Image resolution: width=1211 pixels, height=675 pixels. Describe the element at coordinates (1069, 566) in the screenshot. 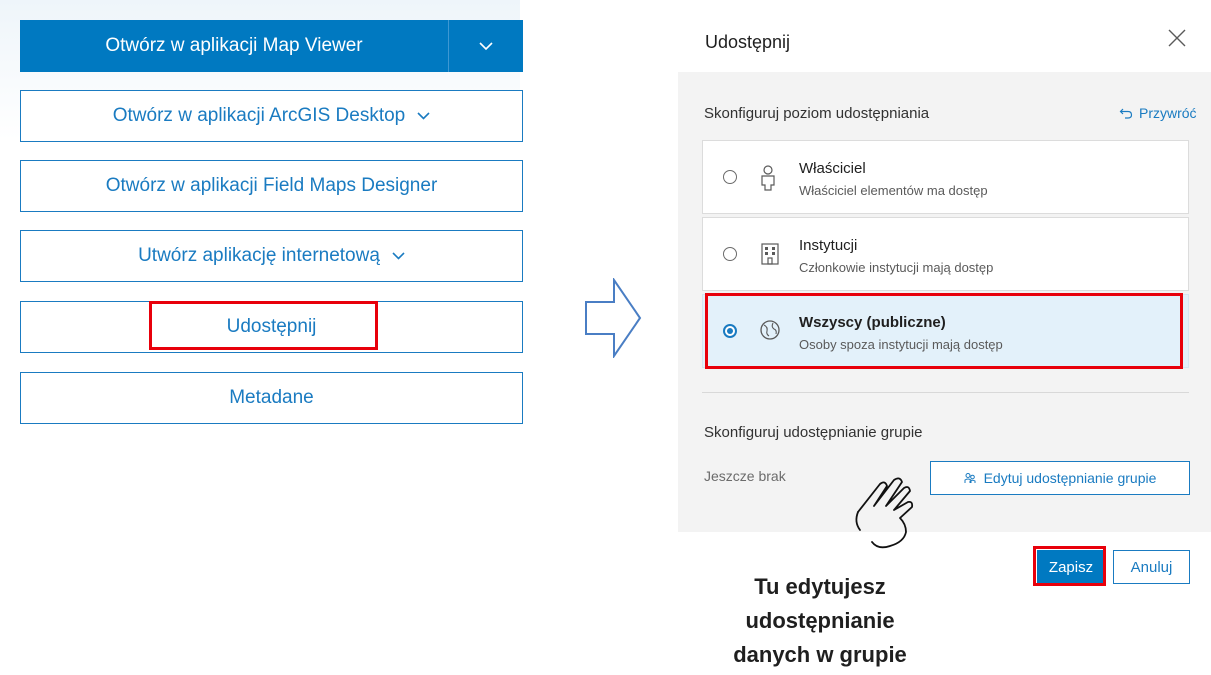

I see `save-highlight-box` at that location.